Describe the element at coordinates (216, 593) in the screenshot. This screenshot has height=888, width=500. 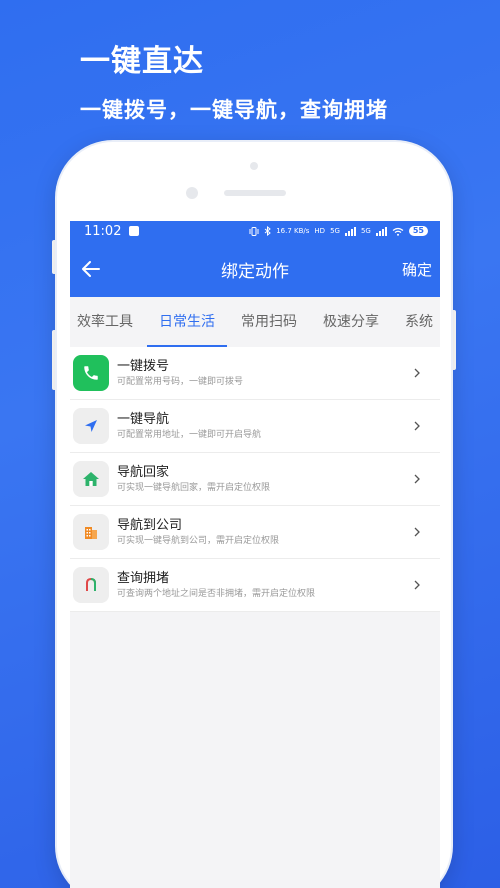
I see `item-description: 可查询两个地址之间是否非拥堵，需开启定位权限` at that location.